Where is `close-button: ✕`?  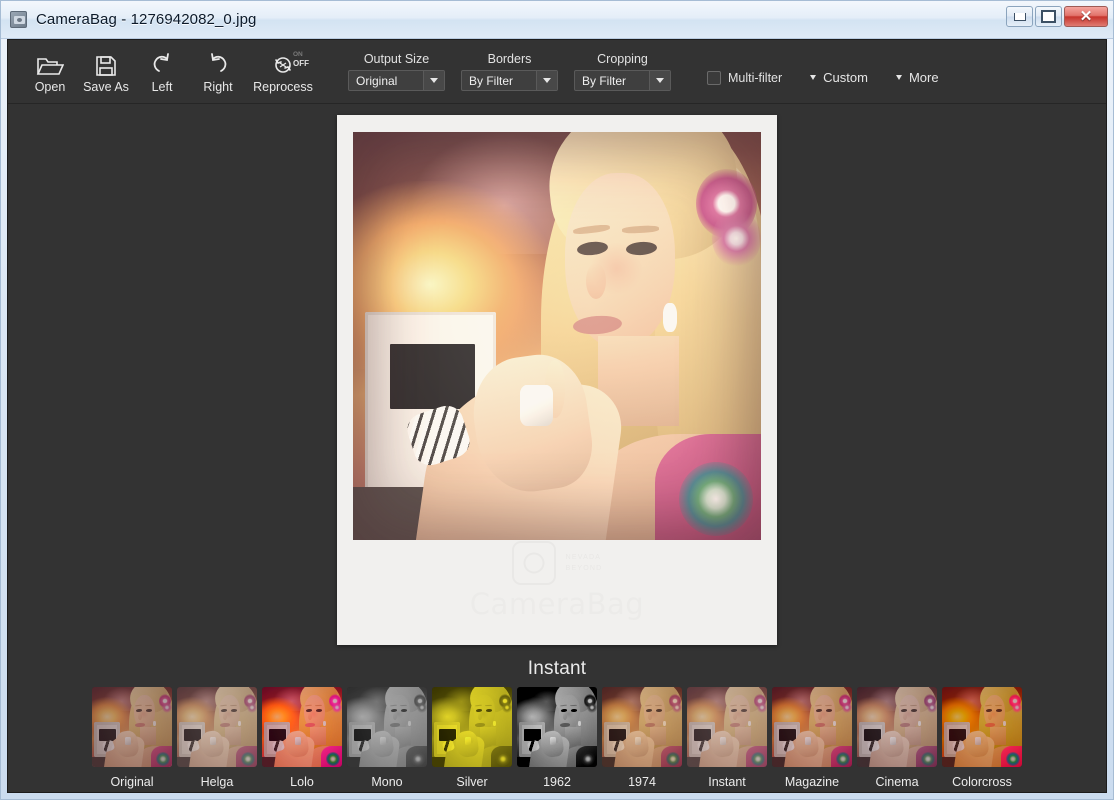
close-button: ✕ is located at coordinates (1086, 16).